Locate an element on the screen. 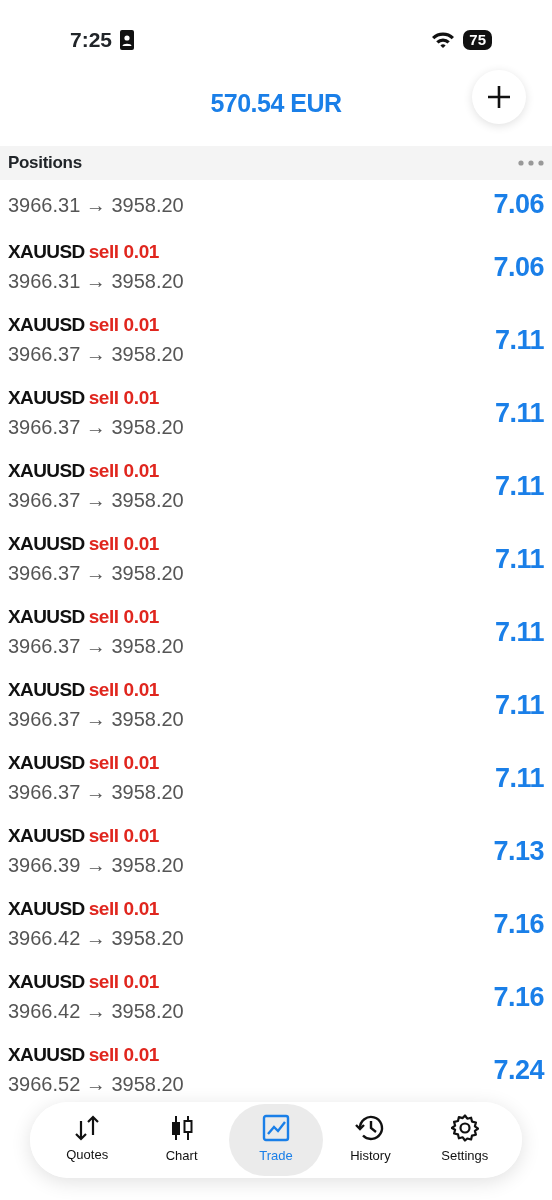 This screenshot has width=552, height=1200. position-row: XAUUSD sell 0.01 3966.39 → 3958.20 7.13 is located at coordinates (276, 849).